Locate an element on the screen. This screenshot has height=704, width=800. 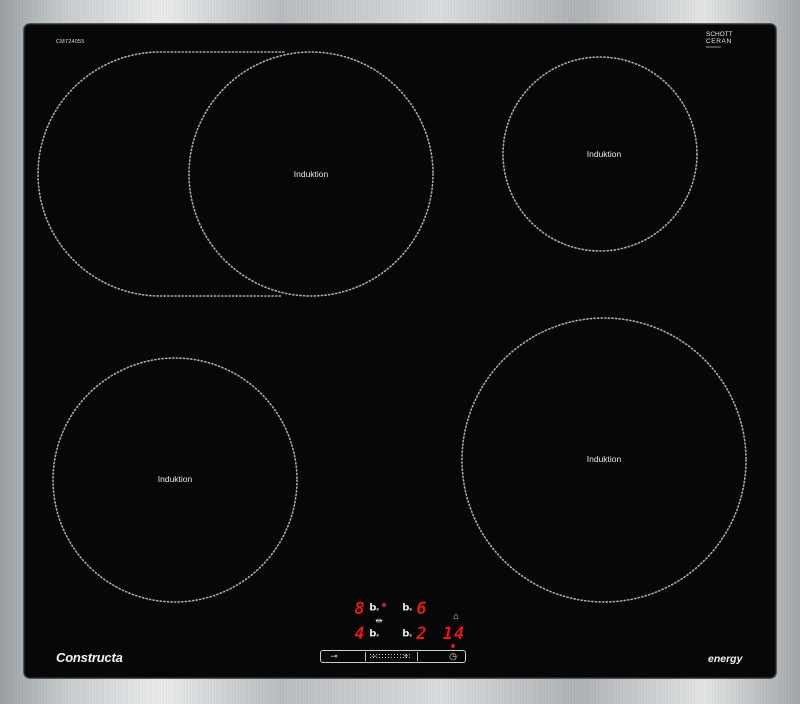
zone-top-right-boost-button: bs is located at coordinates (407, 608).